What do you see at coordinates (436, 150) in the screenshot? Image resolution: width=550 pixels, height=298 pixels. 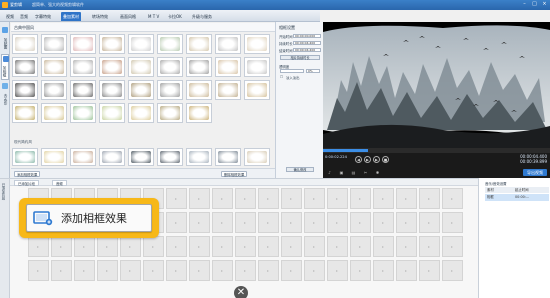 I see `progress-bar` at bounding box center [436, 150].